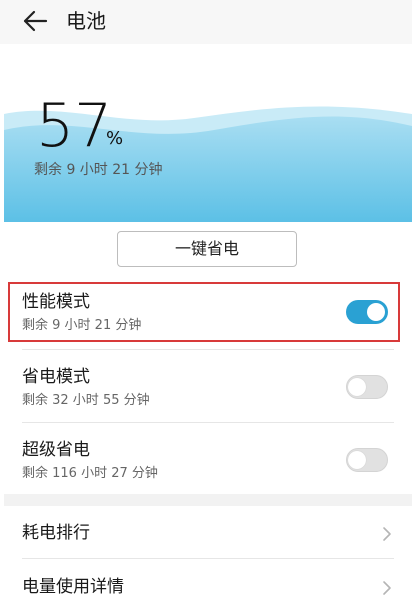 This screenshot has height=612, width=412. Describe the element at coordinates (86, 400) in the screenshot. I see `mode-remaining: 剩余 32 小时 55 分钟` at that location.